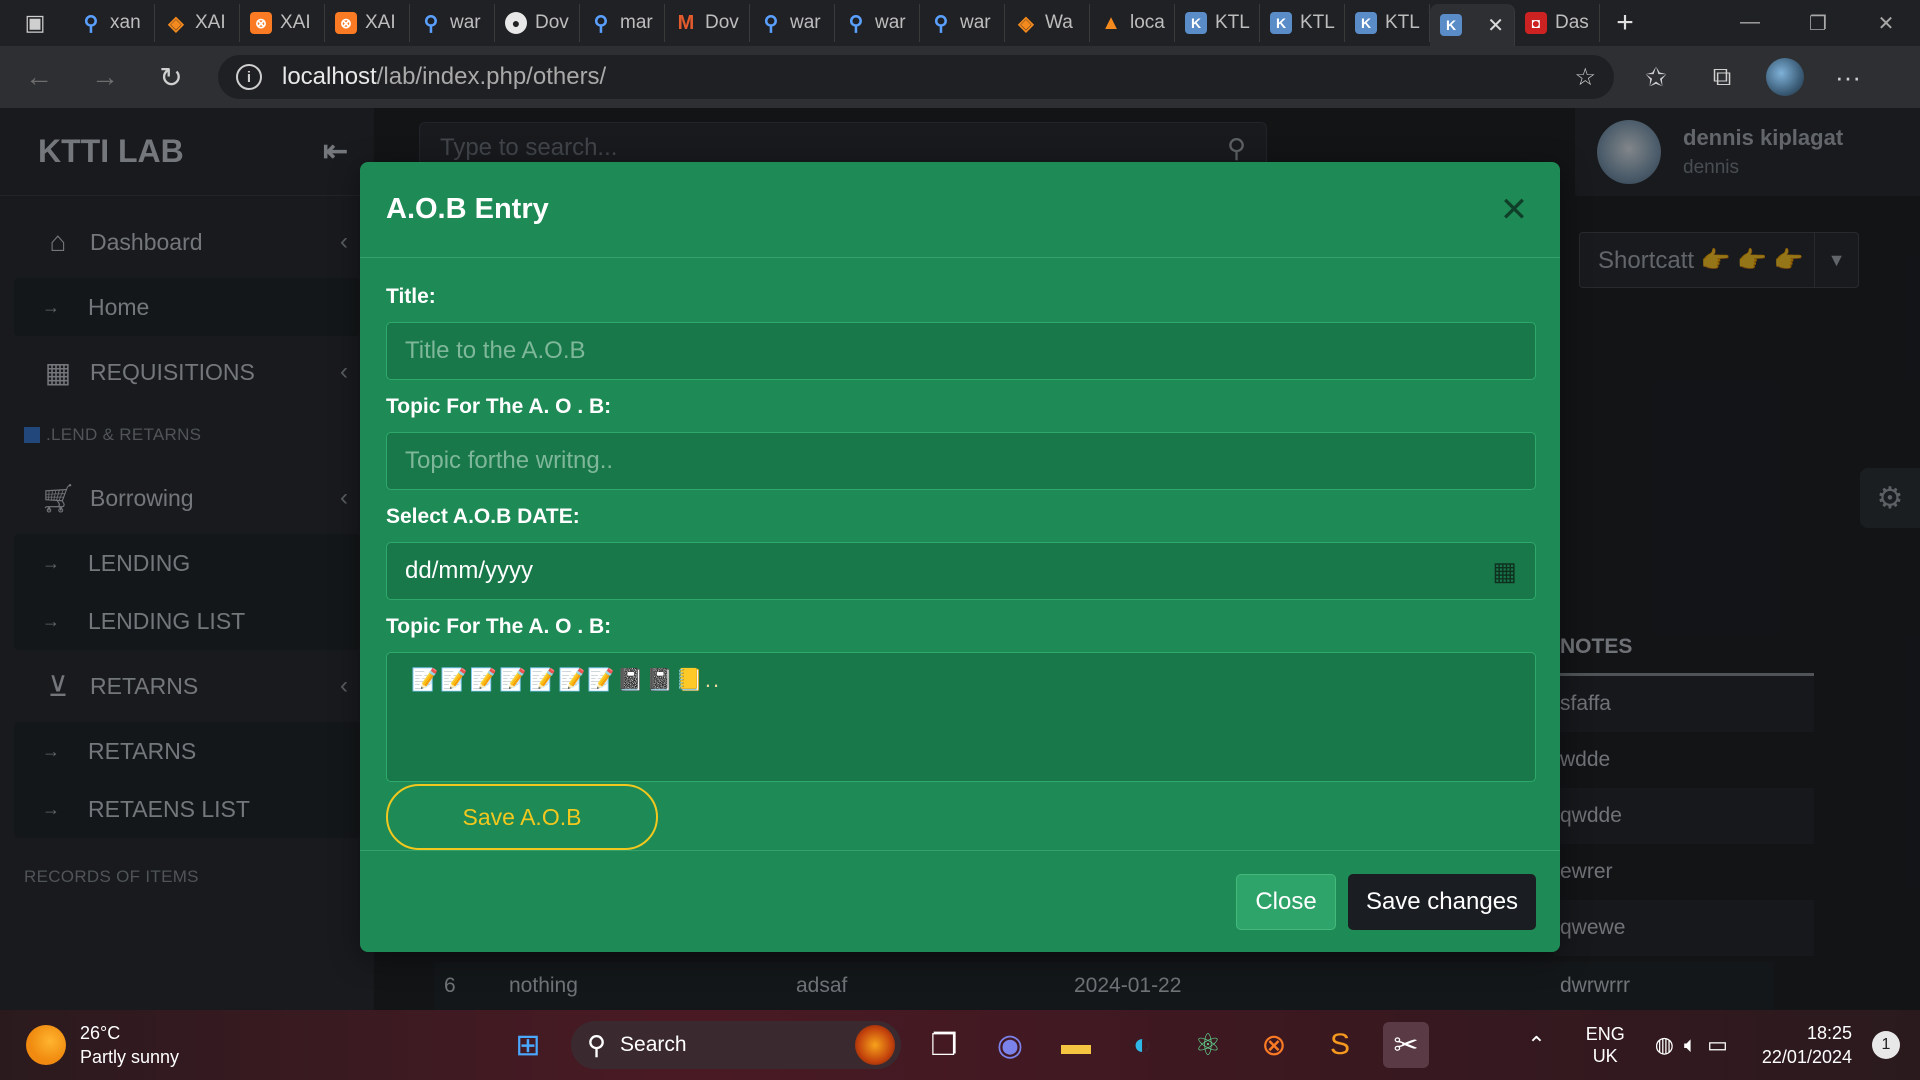  Describe the element at coordinates (1848, 77) in the screenshot. I see `more-menu-icon: ···` at that location.